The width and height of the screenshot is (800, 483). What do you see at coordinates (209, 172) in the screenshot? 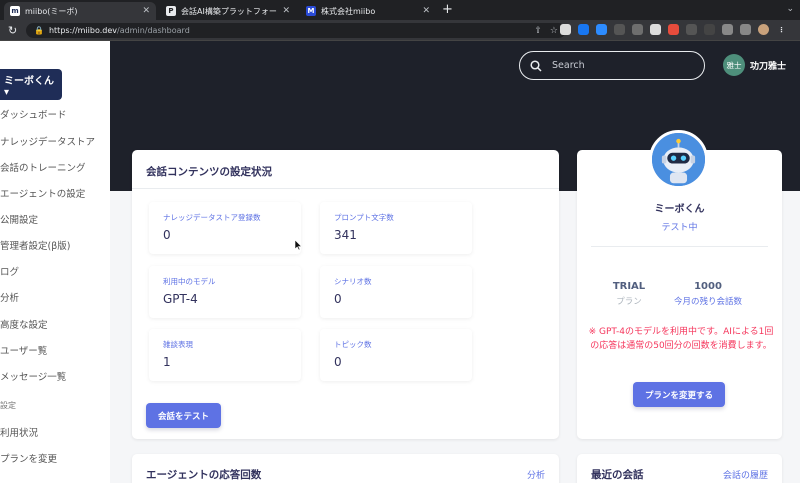
I see `card-title: 会話コンテンツの設定状況` at bounding box center [209, 172].